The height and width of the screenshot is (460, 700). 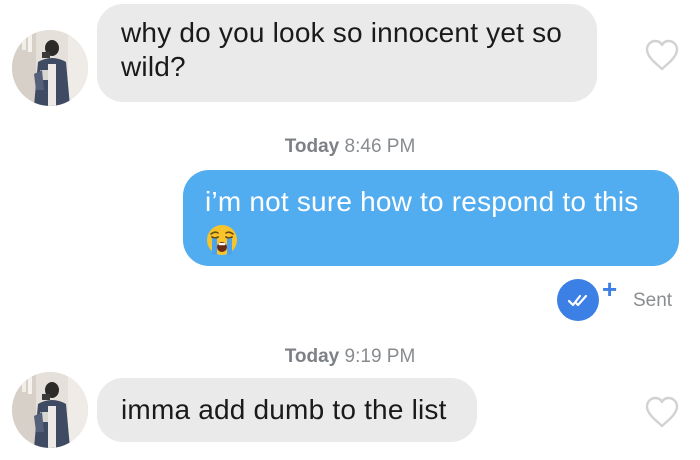 What do you see at coordinates (431, 218) in the screenshot?
I see `message-bubble-outgoing: i’m not sure how to respond to this` at bounding box center [431, 218].